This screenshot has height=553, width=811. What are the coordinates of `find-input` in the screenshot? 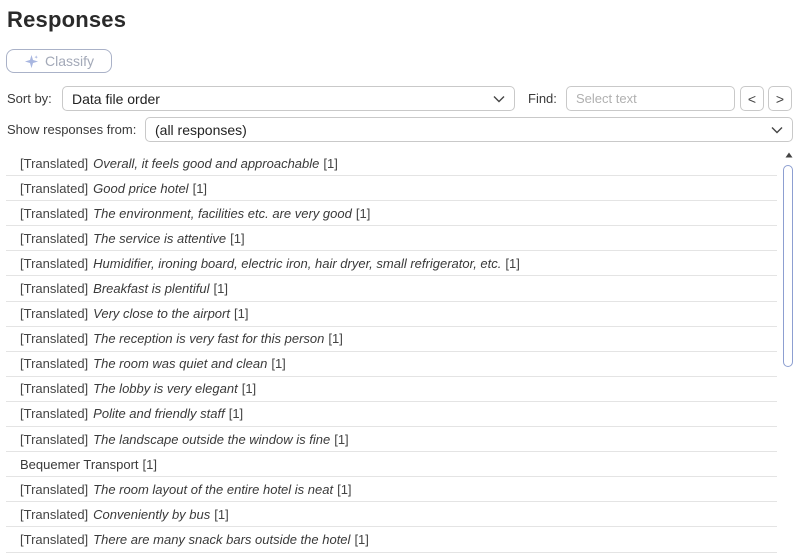 It's located at (650, 98).